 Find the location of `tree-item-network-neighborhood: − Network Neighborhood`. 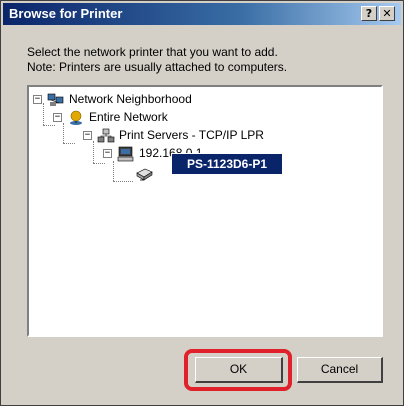

tree-item-network-neighborhood: − Network Neighborhood is located at coordinates (179, 100).